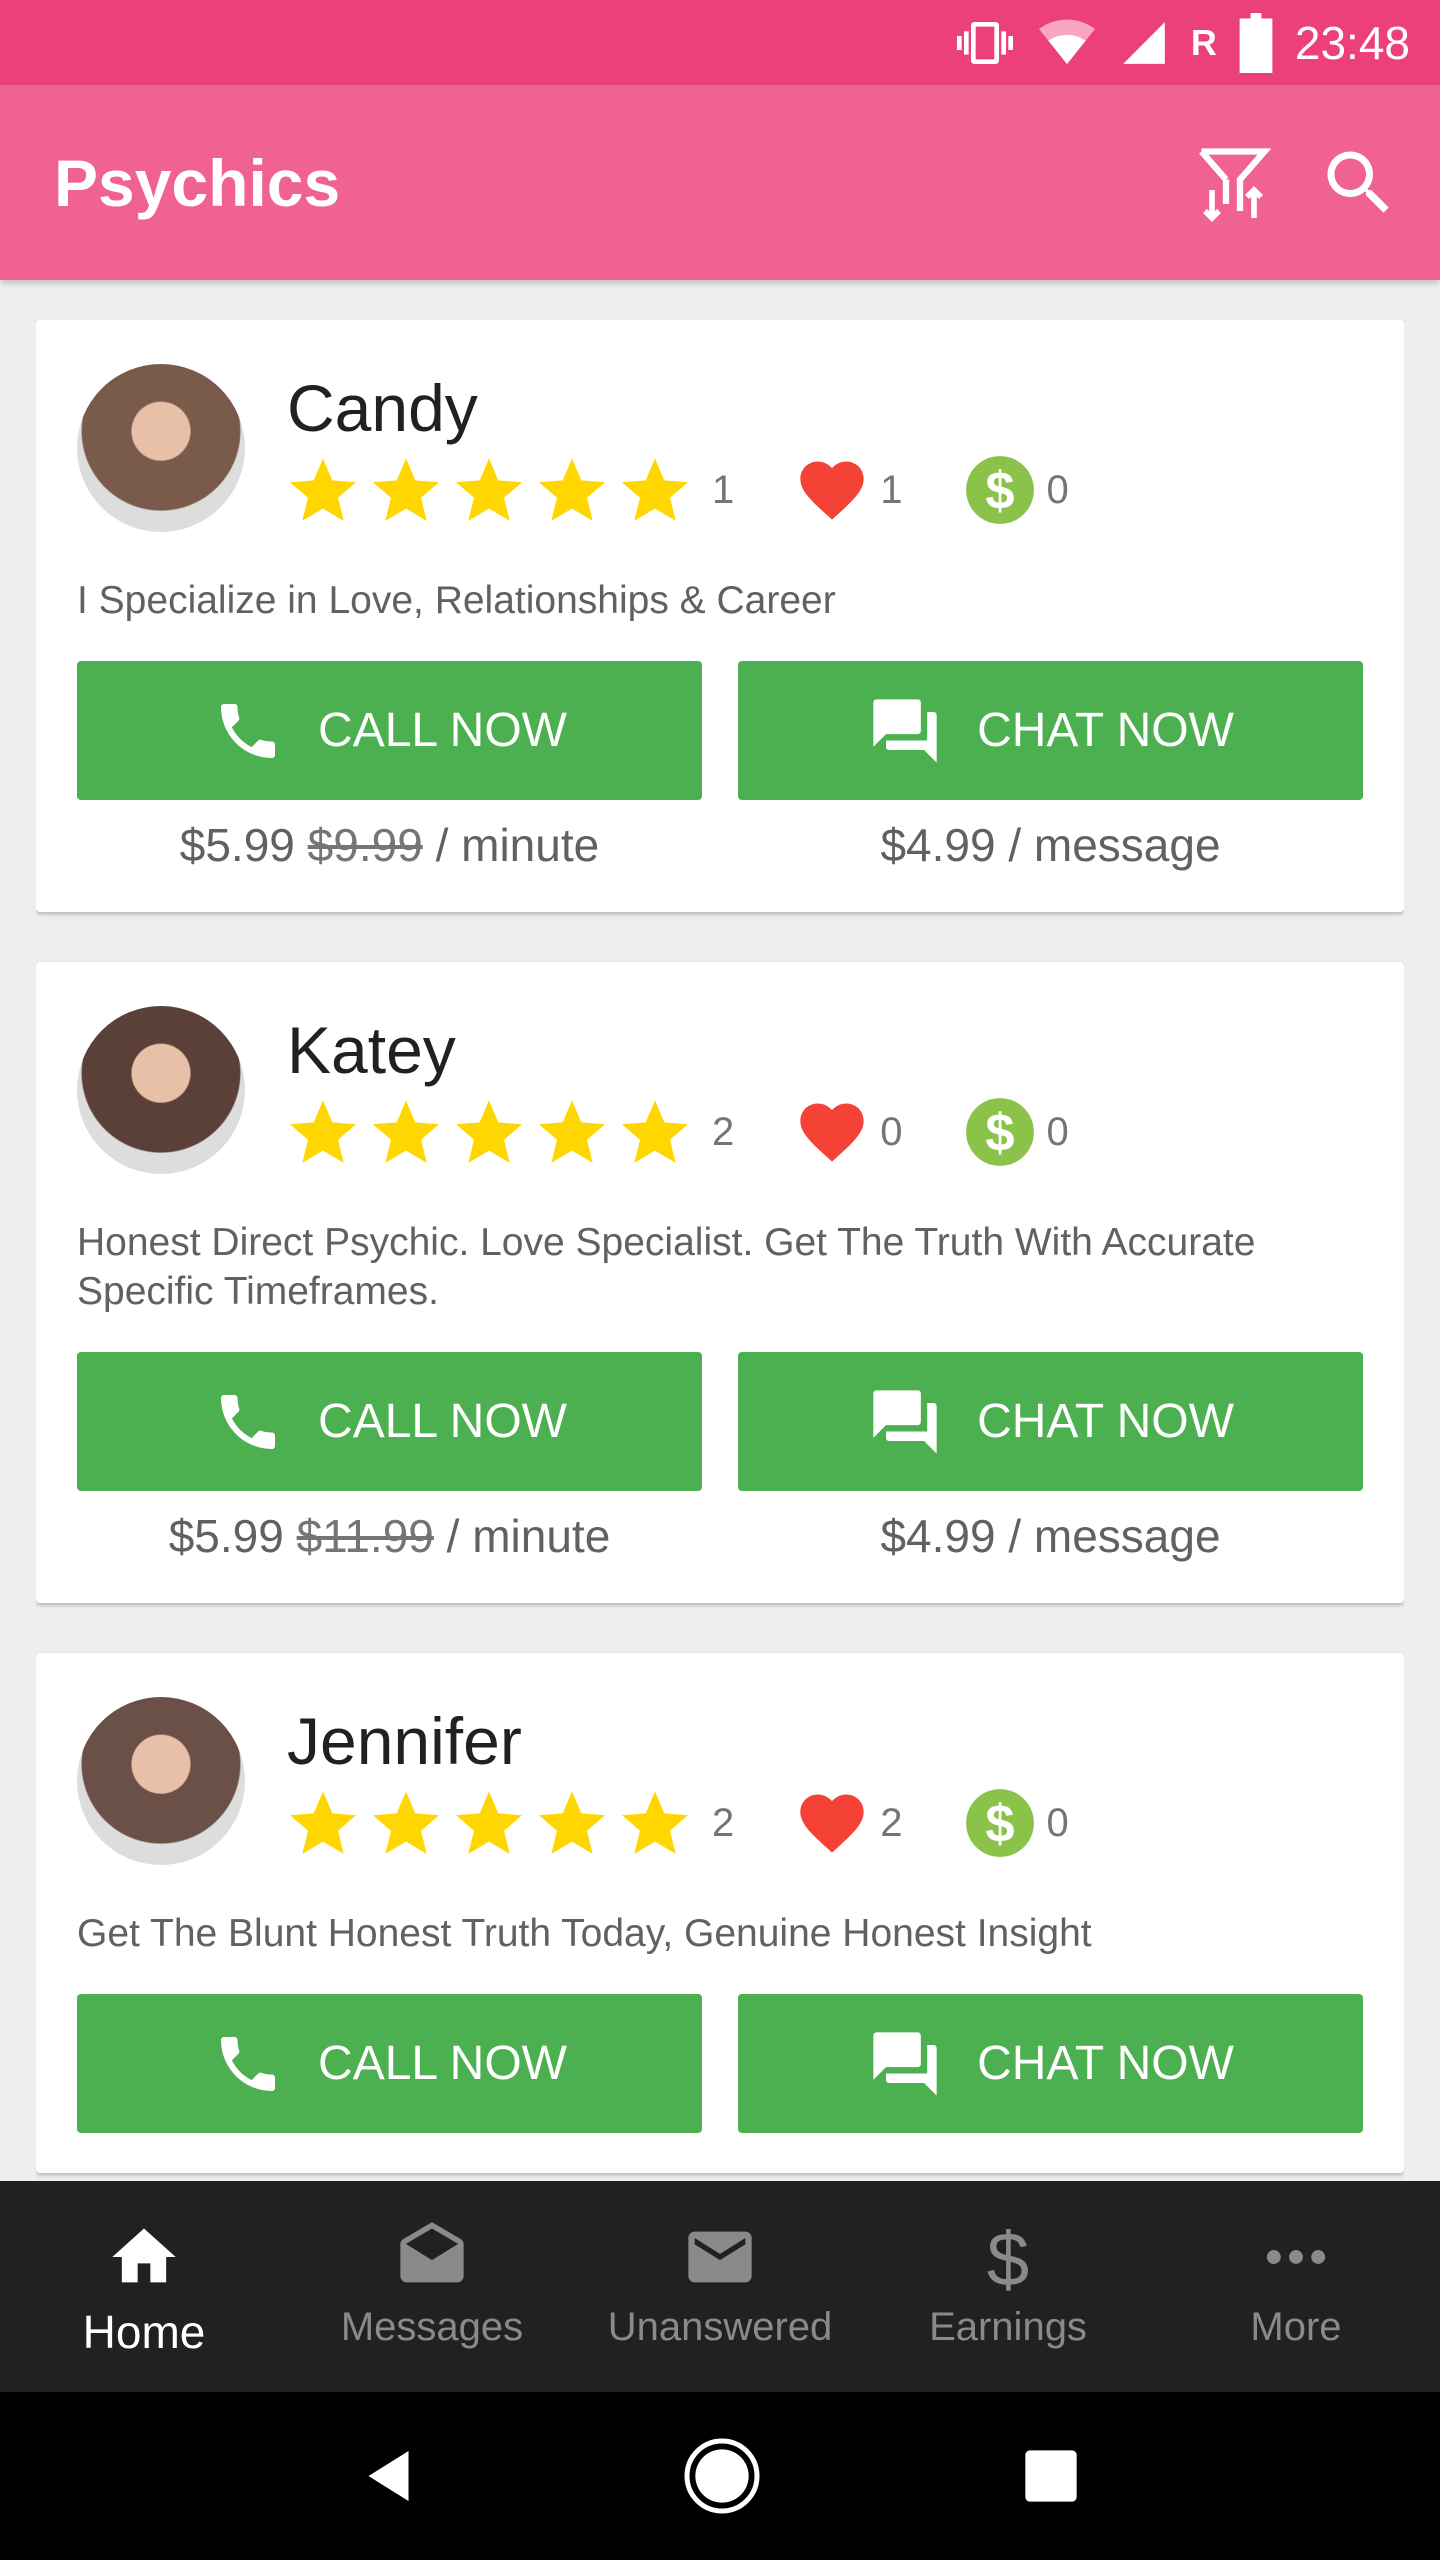 This screenshot has height=2560, width=1440. Describe the element at coordinates (144, 2255) in the screenshot. I see `home-icon` at that location.